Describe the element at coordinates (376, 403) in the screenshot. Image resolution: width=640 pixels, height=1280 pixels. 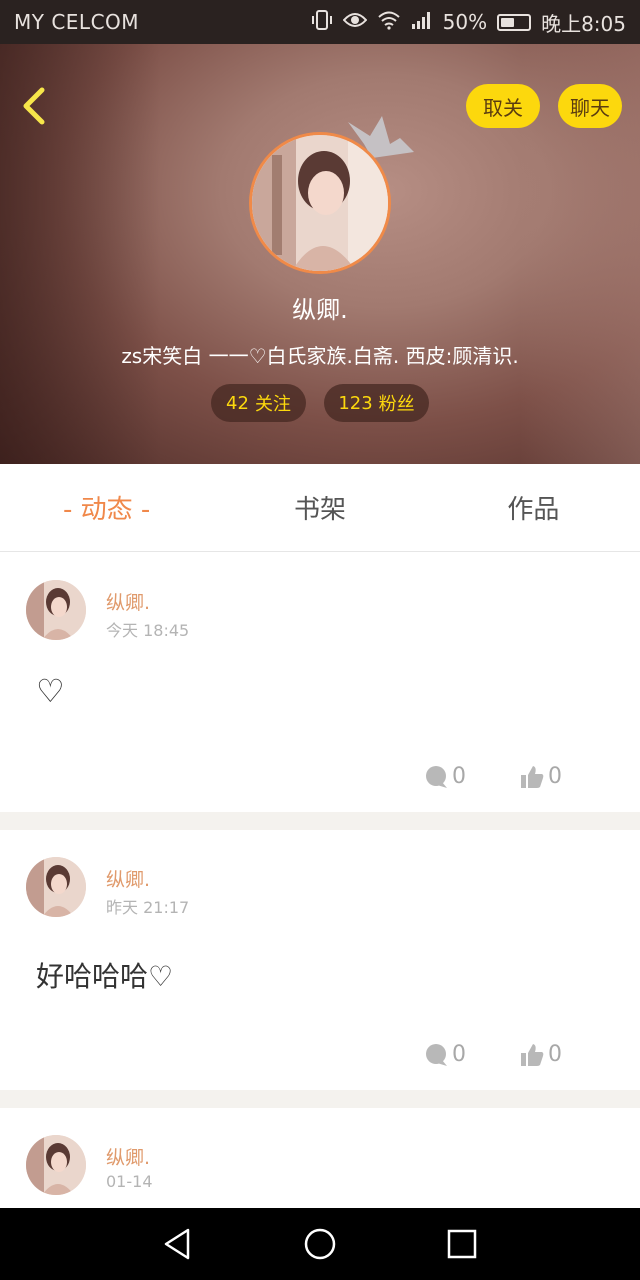
I see `fans-count-badge: 123 粉丝` at that location.